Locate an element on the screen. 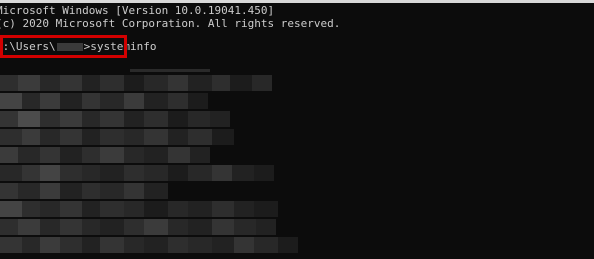 The height and width of the screenshot is (259, 594). redacted-output-fragment is located at coordinates (170, 70).